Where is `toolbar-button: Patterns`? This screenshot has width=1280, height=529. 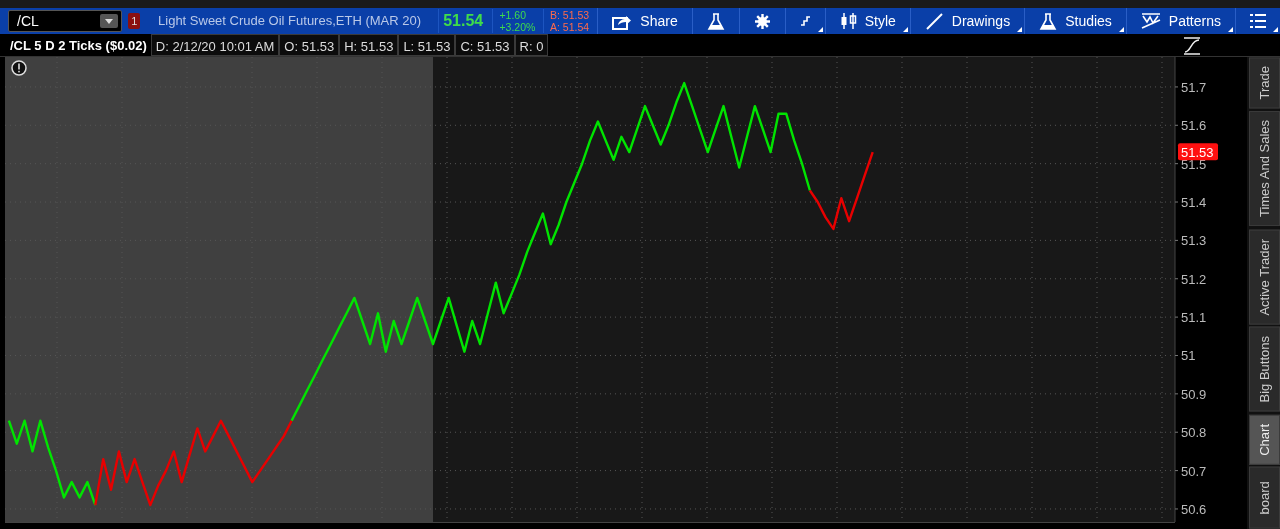 toolbar-button: Patterns is located at coordinates (1180, 21).